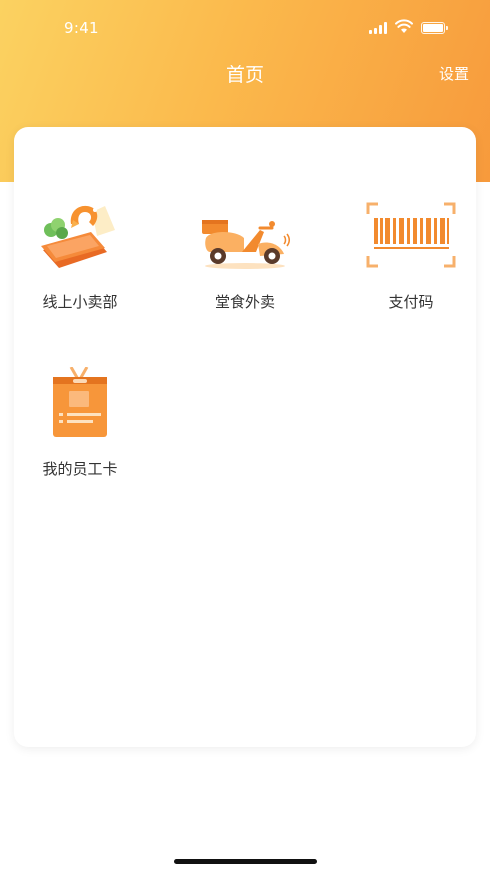 This screenshot has height=876, width=490. I want to click on tile-label: 我的员工卡, so click(80, 469).